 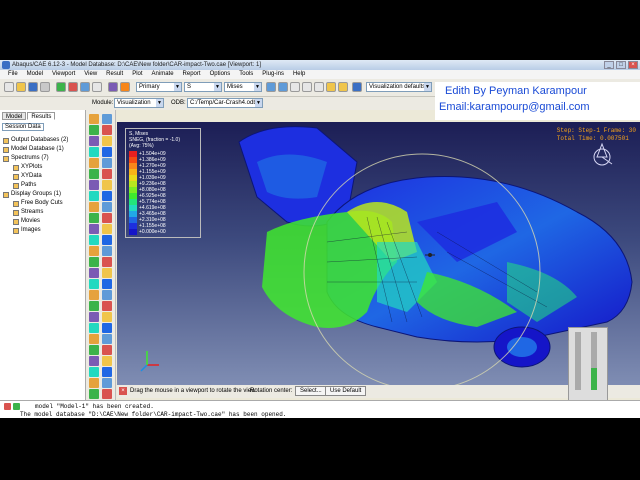 I want to click on module-select: Visualization ▼, so click(x=139, y=103).